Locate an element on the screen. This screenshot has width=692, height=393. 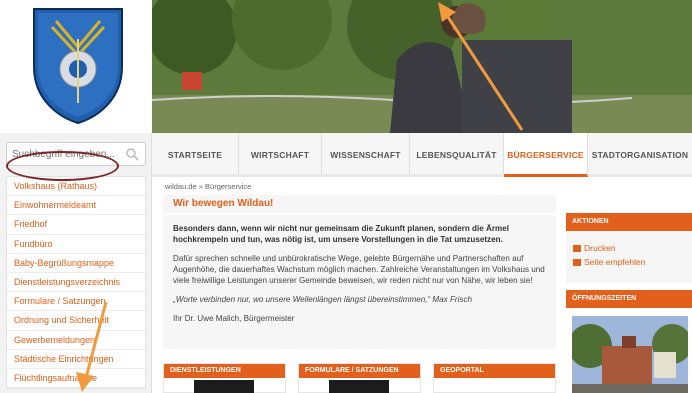
tab-buergerservice: BÜRGERSERVICE is located at coordinates (546, 155).